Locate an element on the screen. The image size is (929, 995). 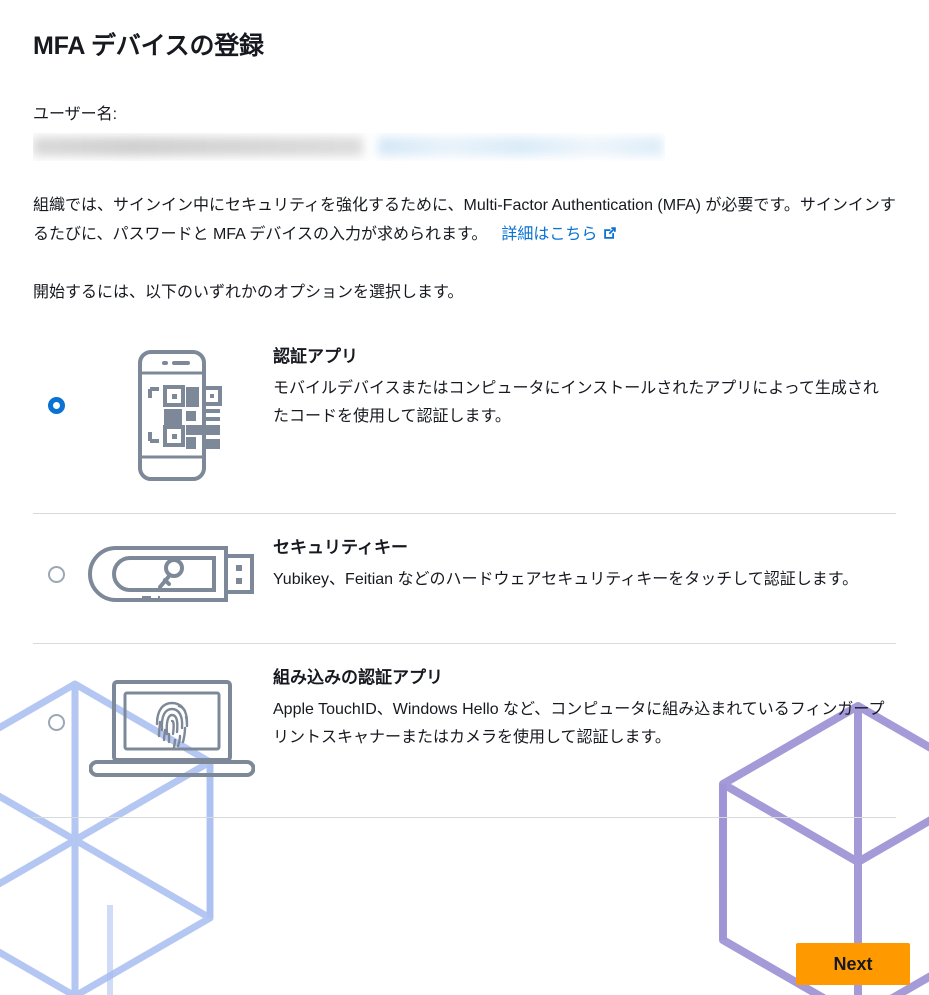
option-title-security-key: セキュリティキー is located at coordinates (340, 547).